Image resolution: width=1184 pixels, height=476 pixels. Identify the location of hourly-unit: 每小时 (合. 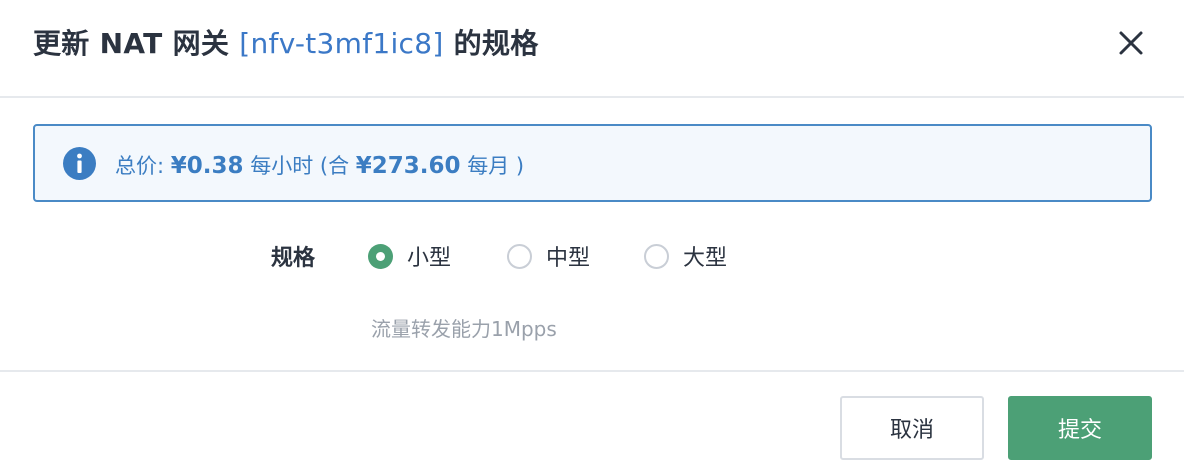
(299, 166).